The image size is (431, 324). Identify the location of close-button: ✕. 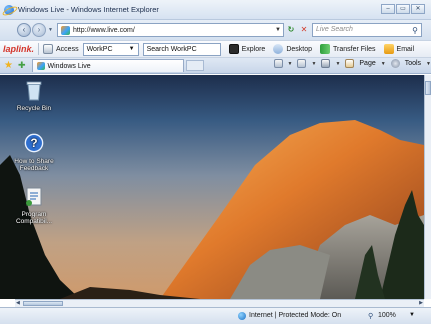
(418, 9).